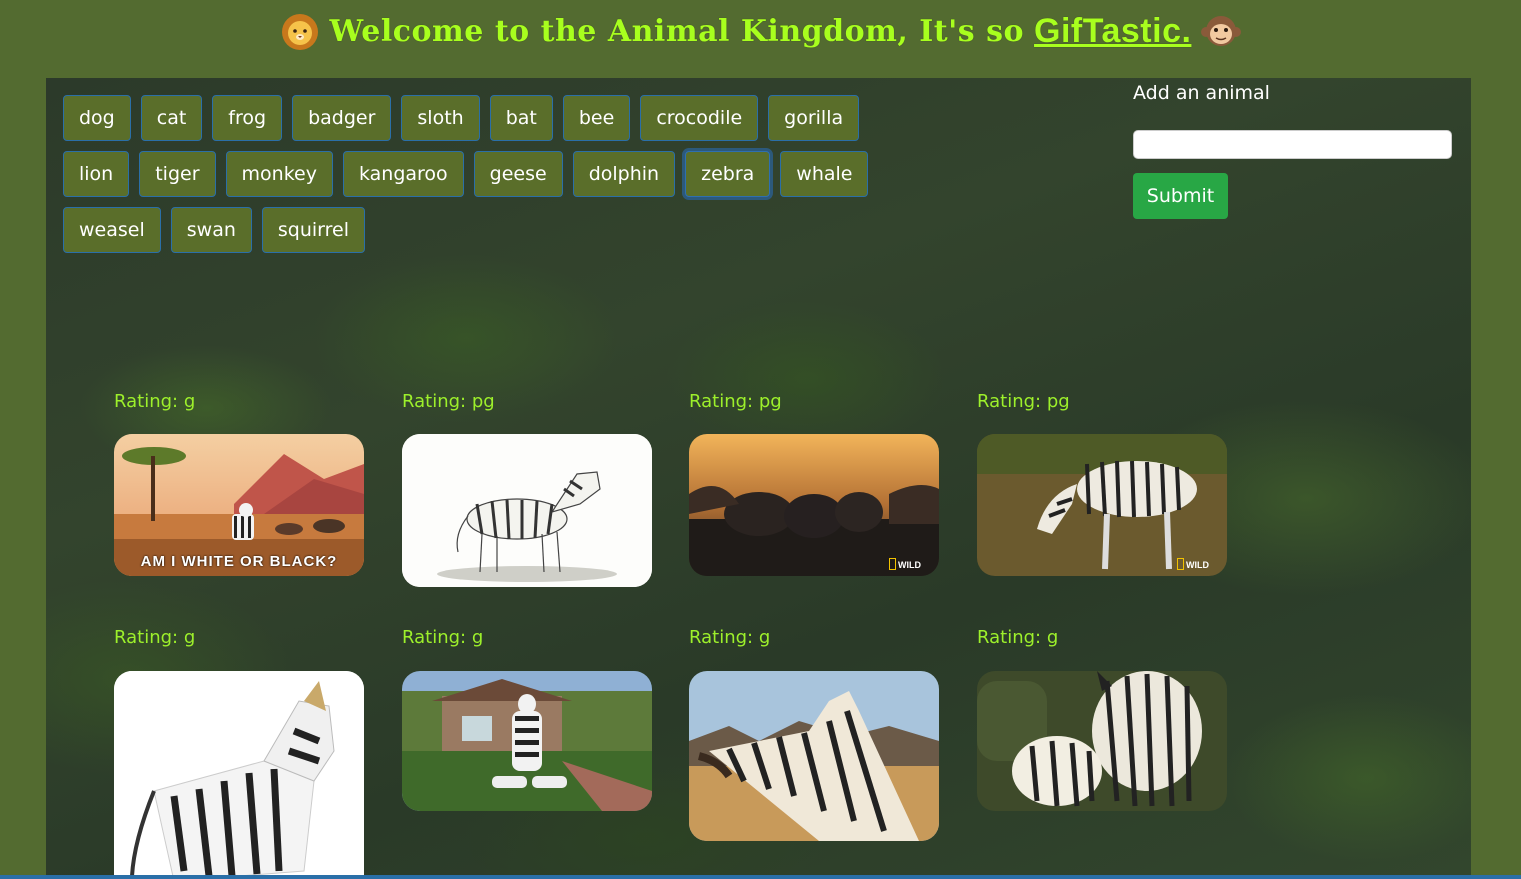 The image size is (1521, 879). I want to click on animal-button-swan: swan, so click(211, 230).